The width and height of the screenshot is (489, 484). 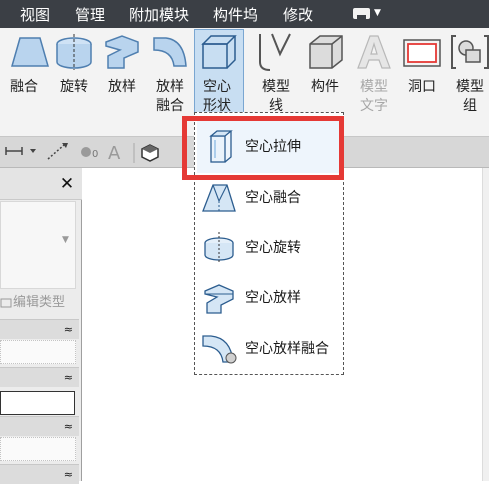 What do you see at coordinates (287, 349) in the screenshot?
I see `dropdown-item-label: 空心放样融合` at bounding box center [287, 349].